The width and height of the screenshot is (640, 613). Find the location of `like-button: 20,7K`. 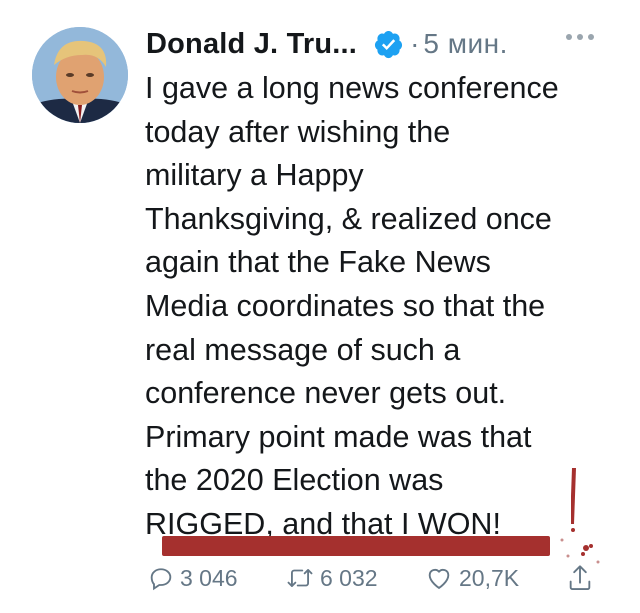

like-button: 20,7K is located at coordinates (471, 578).